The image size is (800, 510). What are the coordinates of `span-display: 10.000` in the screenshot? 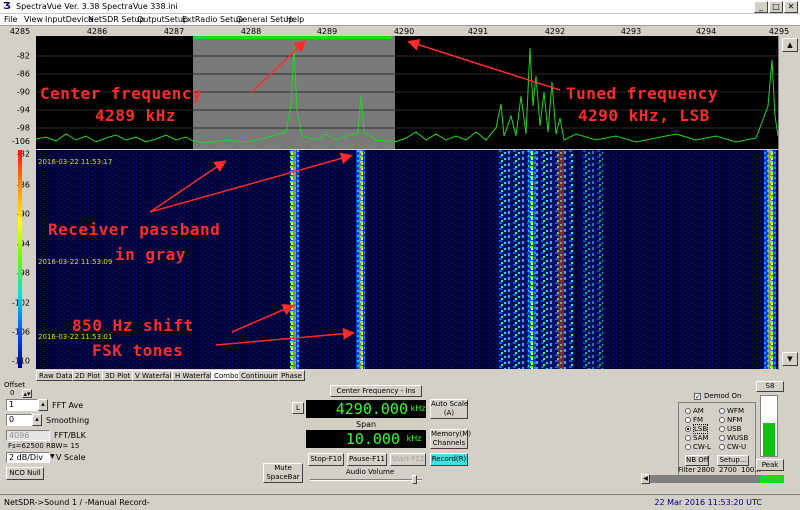 It's located at (354, 439).